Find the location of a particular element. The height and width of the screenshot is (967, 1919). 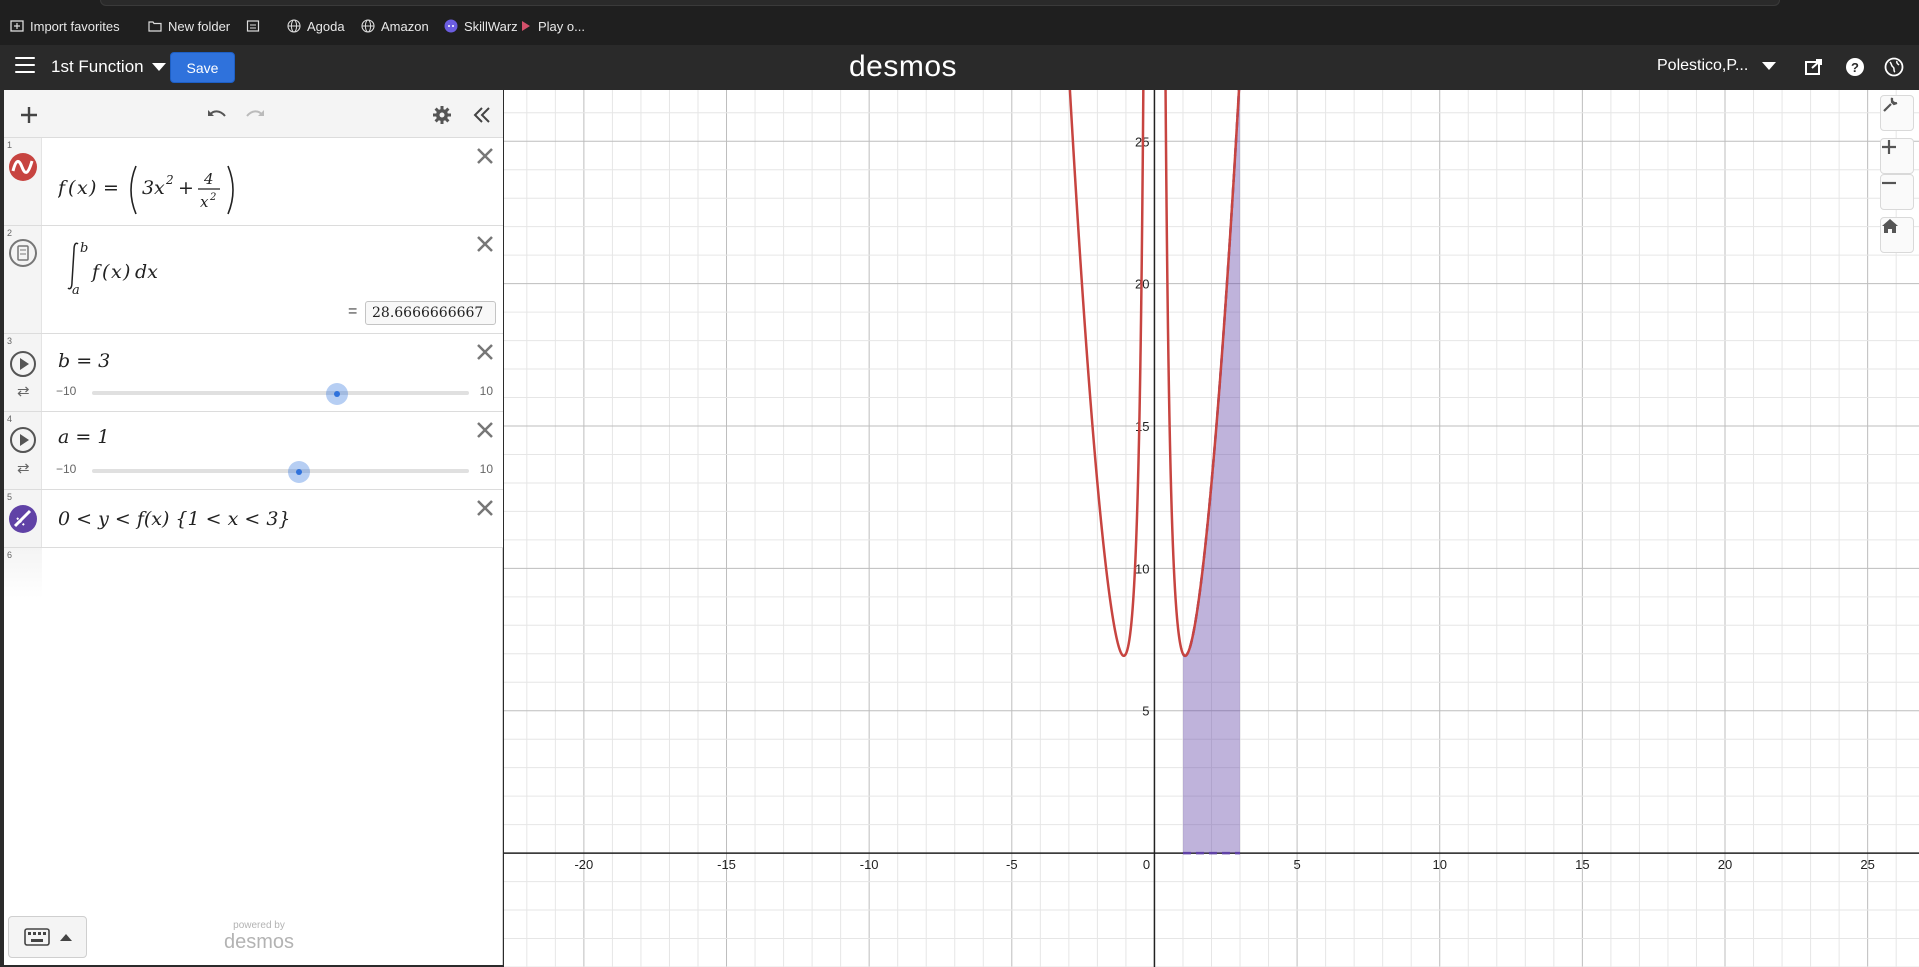

y-tick-label: 15 is located at coordinates (1142, 426).